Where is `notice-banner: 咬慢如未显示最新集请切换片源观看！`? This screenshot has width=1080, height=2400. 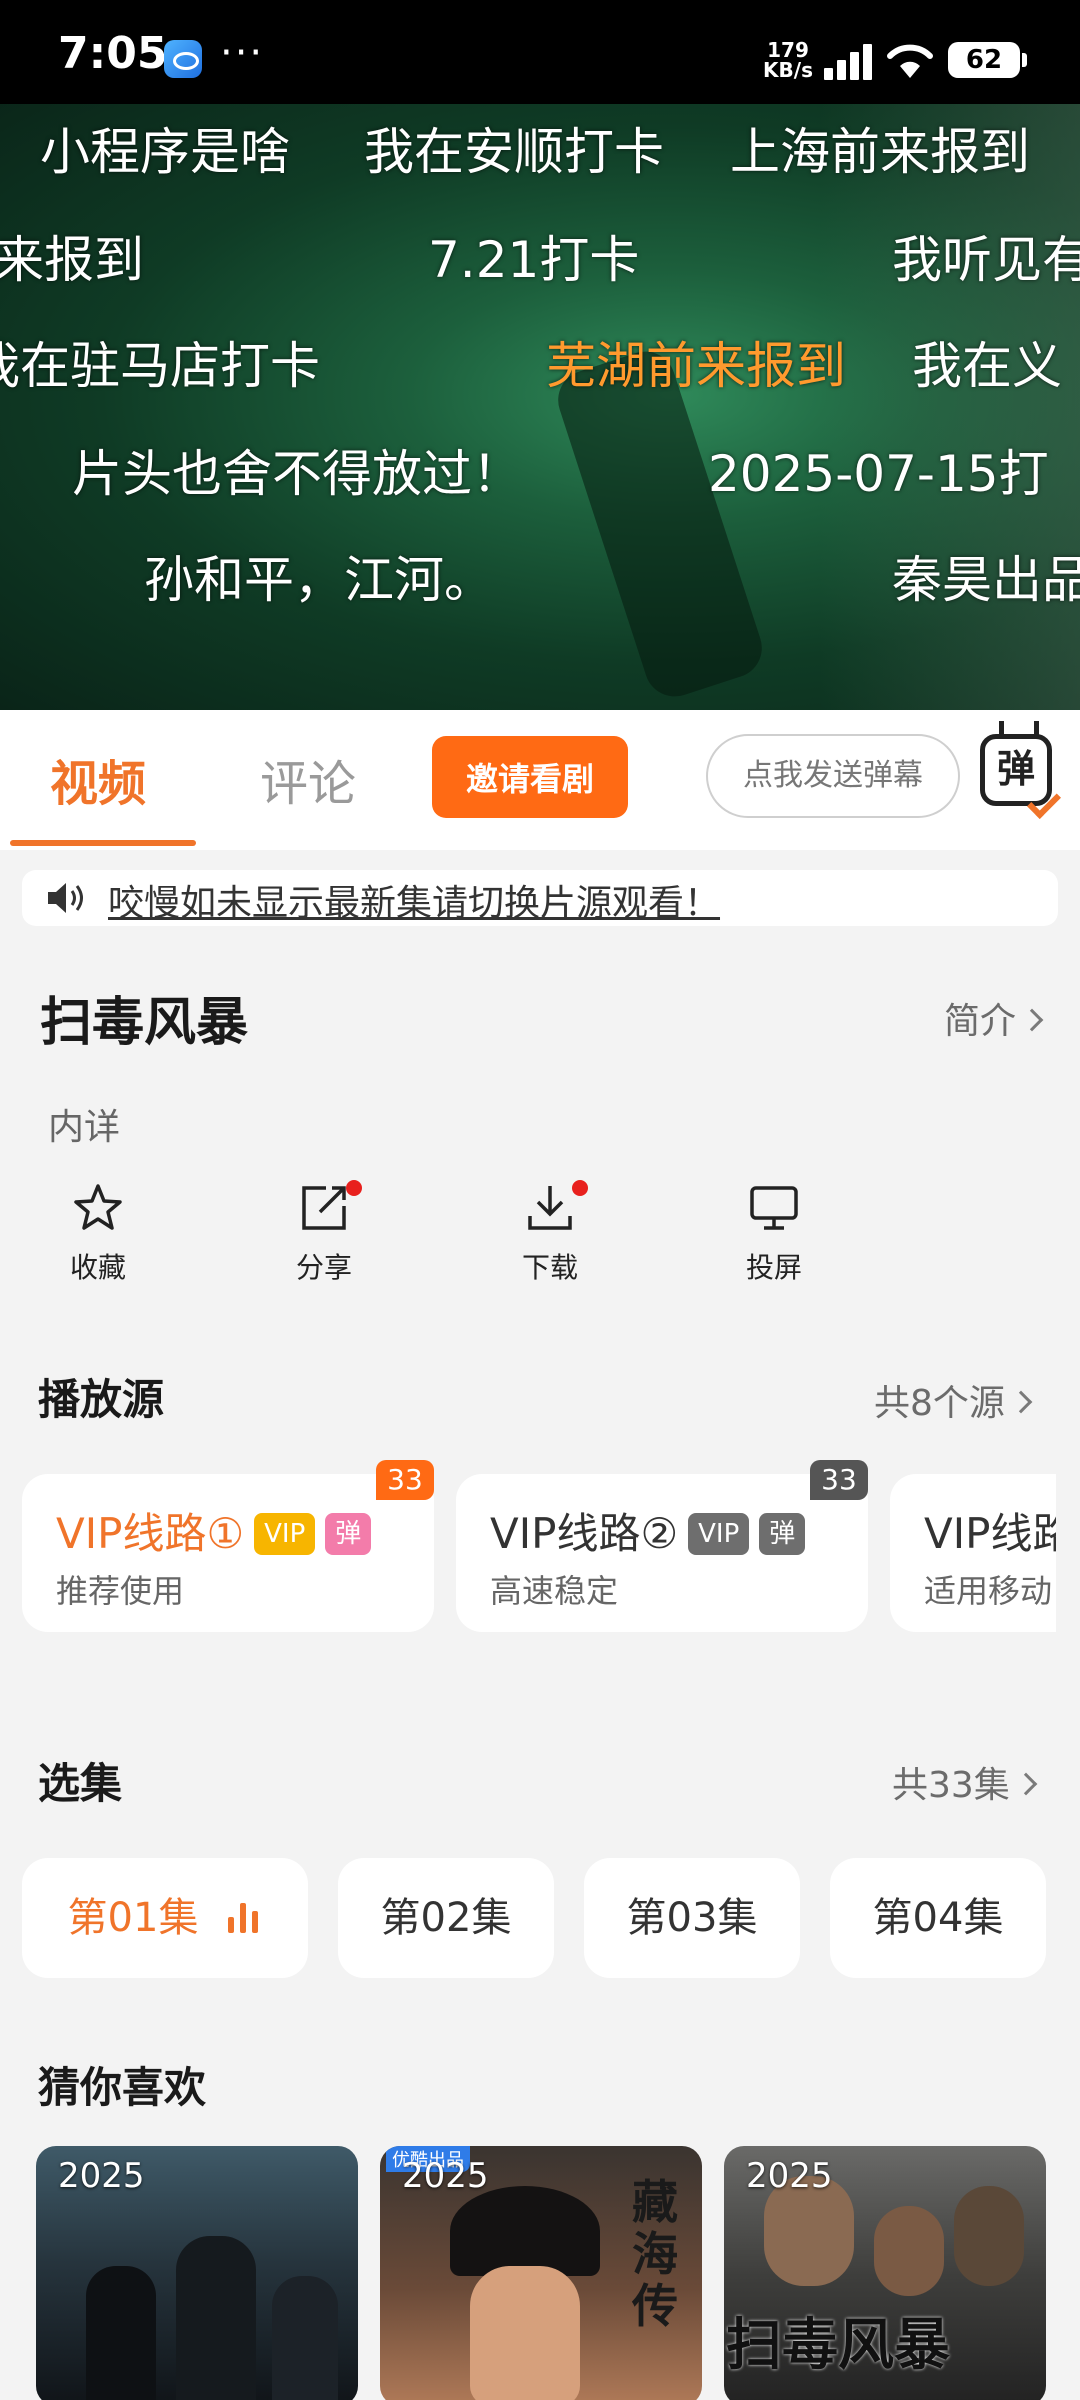 notice-banner: 咬慢如未显示最新集请切换片源观看！ is located at coordinates (540, 898).